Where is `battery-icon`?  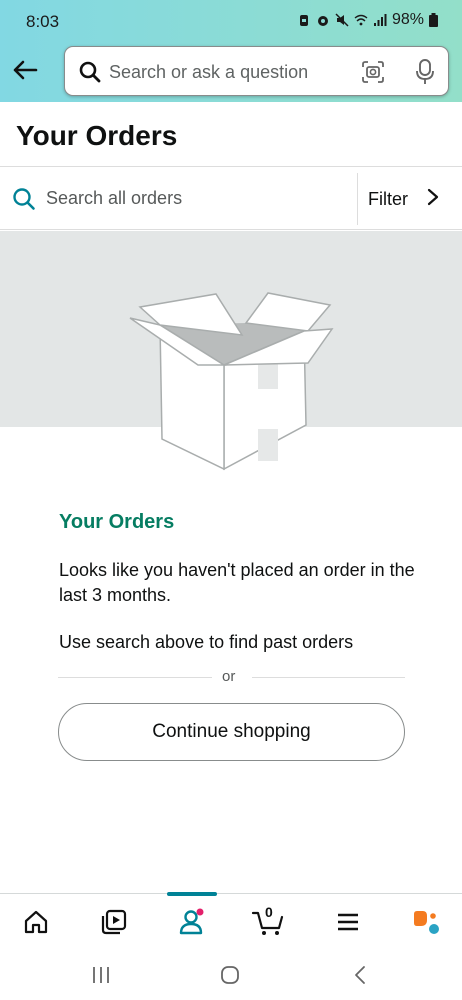
battery-icon is located at coordinates (433, 20).